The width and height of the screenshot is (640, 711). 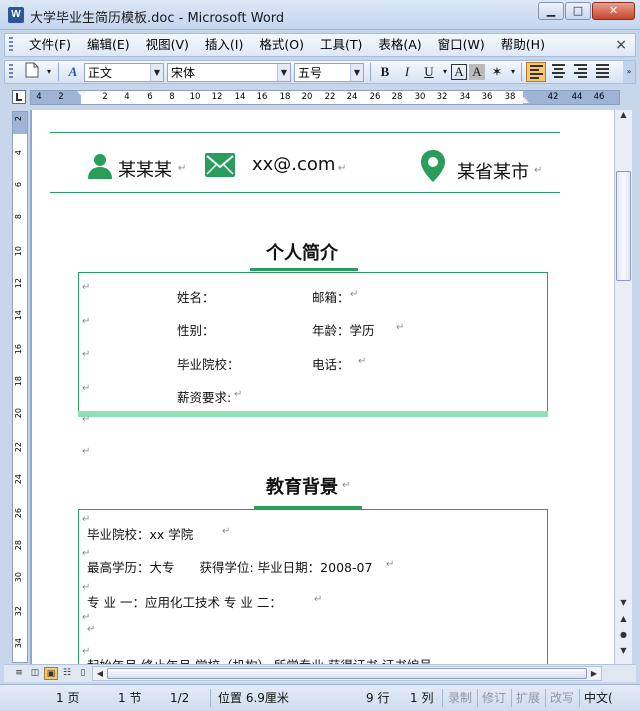 I want to click on font-size-combo: 五号 ▼, so click(x=329, y=72).